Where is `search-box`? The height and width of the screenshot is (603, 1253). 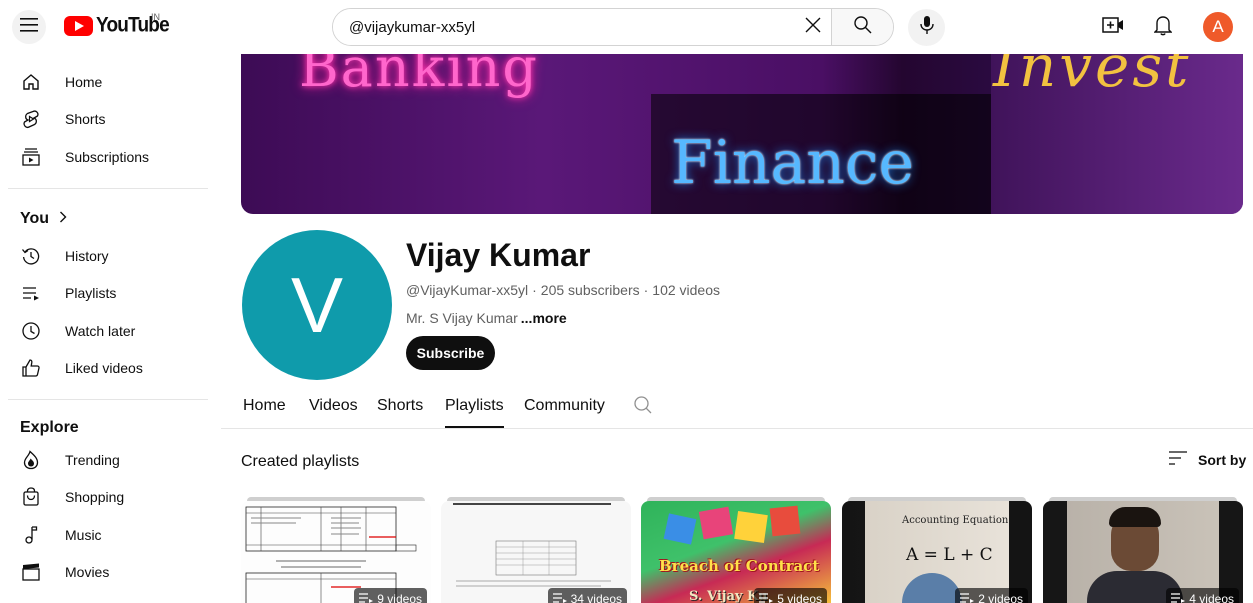
search-box is located at coordinates (613, 27).